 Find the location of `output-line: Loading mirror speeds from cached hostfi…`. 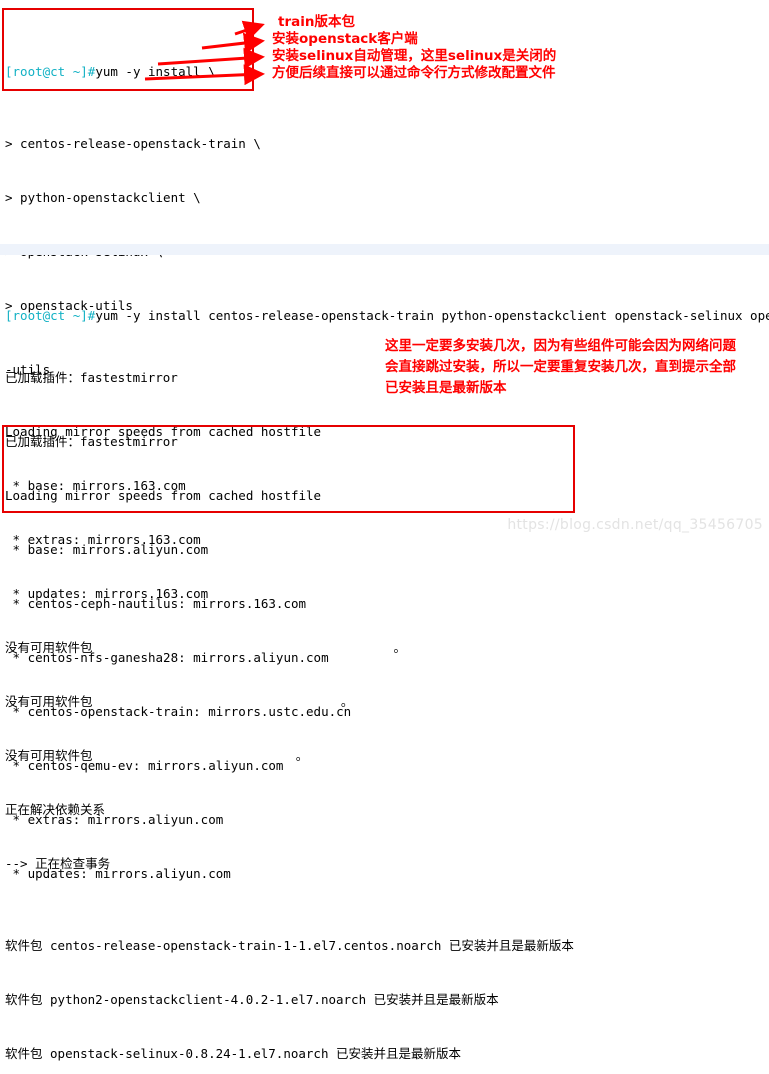

output-line: Loading mirror speeds from cached hostfi… is located at coordinates (163, 495).